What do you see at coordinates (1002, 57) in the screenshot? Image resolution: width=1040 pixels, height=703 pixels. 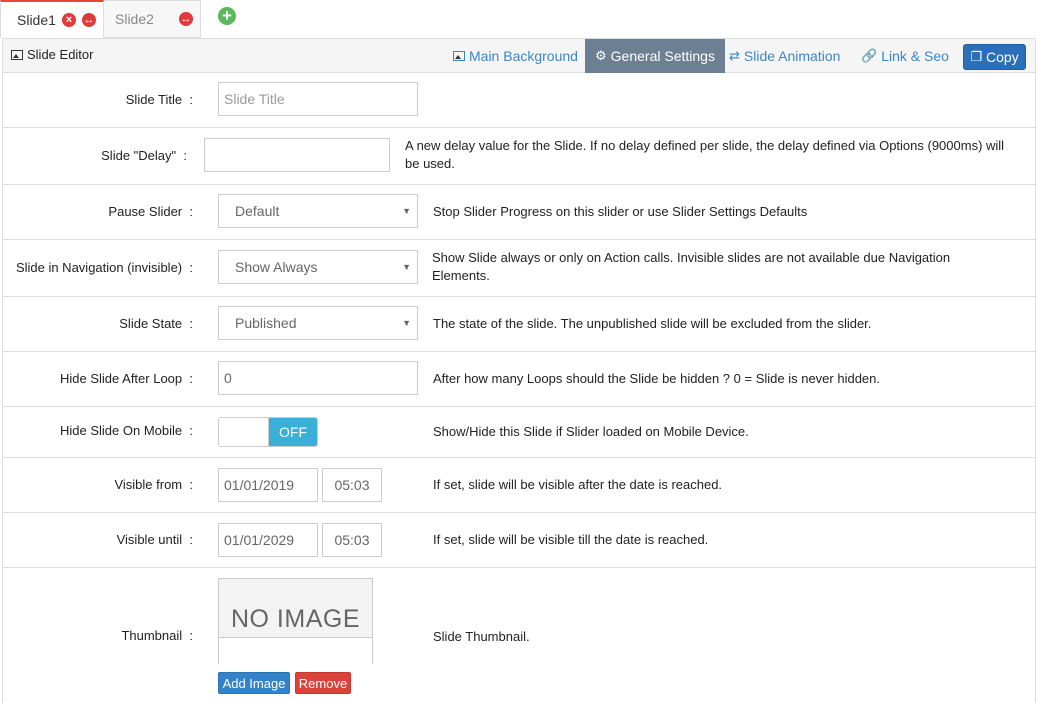 I see `copy-button-label: Copy` at bounding box center [1002, 57].